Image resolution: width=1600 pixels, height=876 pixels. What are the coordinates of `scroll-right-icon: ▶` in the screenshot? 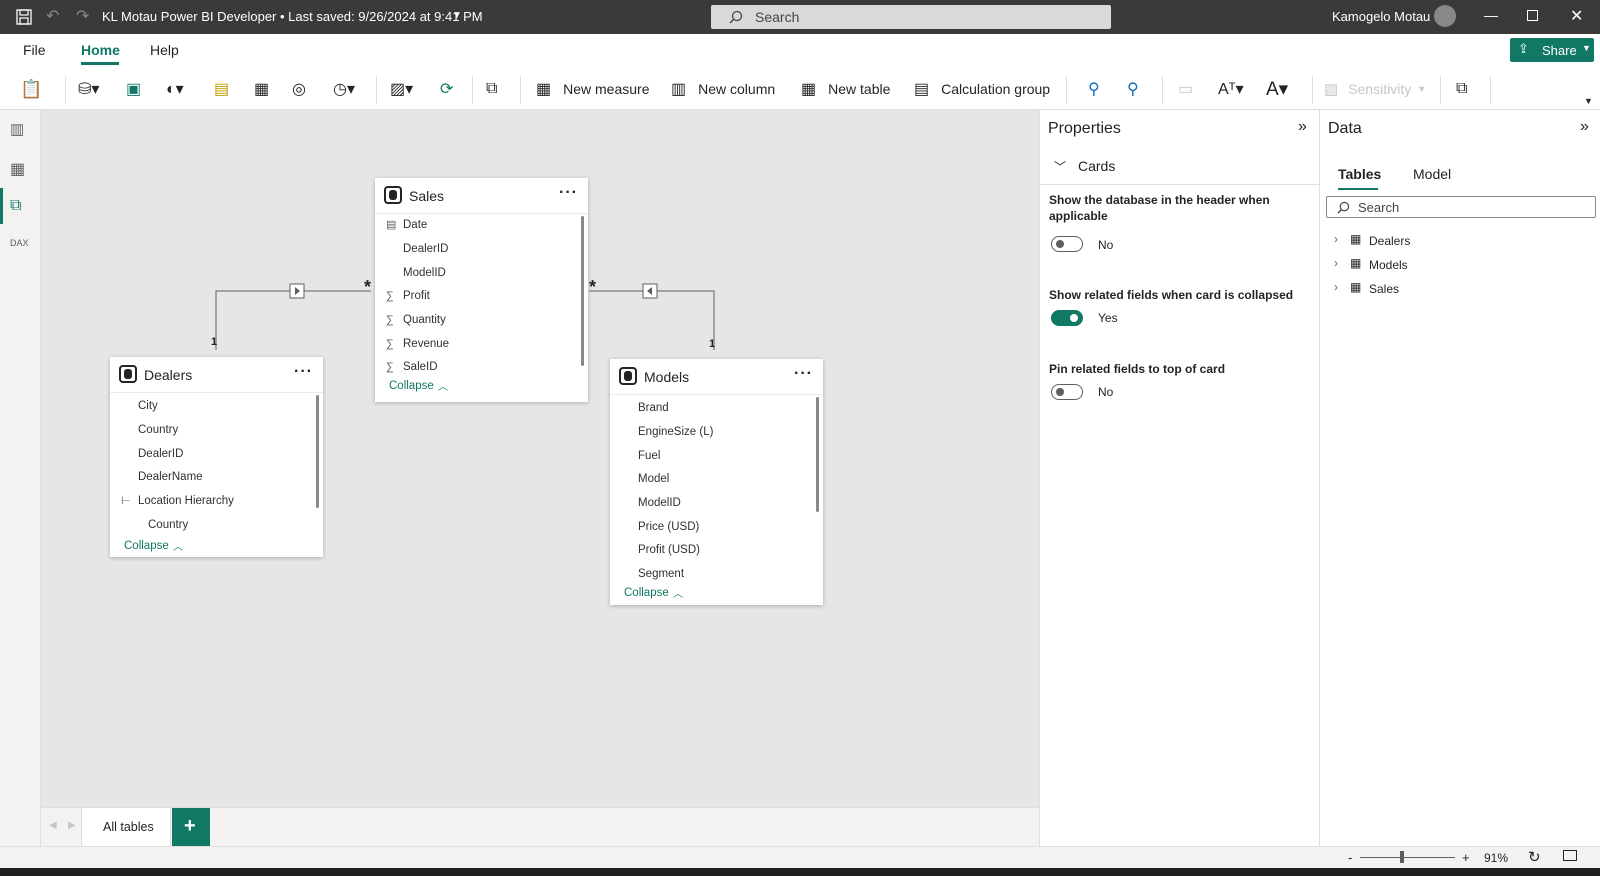 It's located at (72, 825).